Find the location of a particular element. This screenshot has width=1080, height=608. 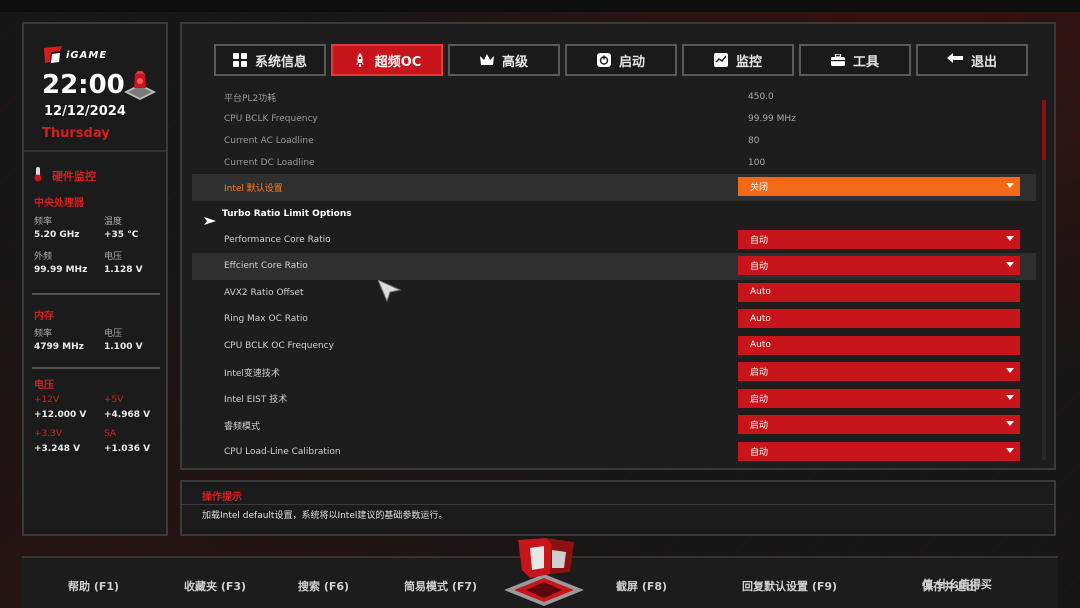

screenshot-button: 截屏 (F8) is located at coordinates (641, 586).